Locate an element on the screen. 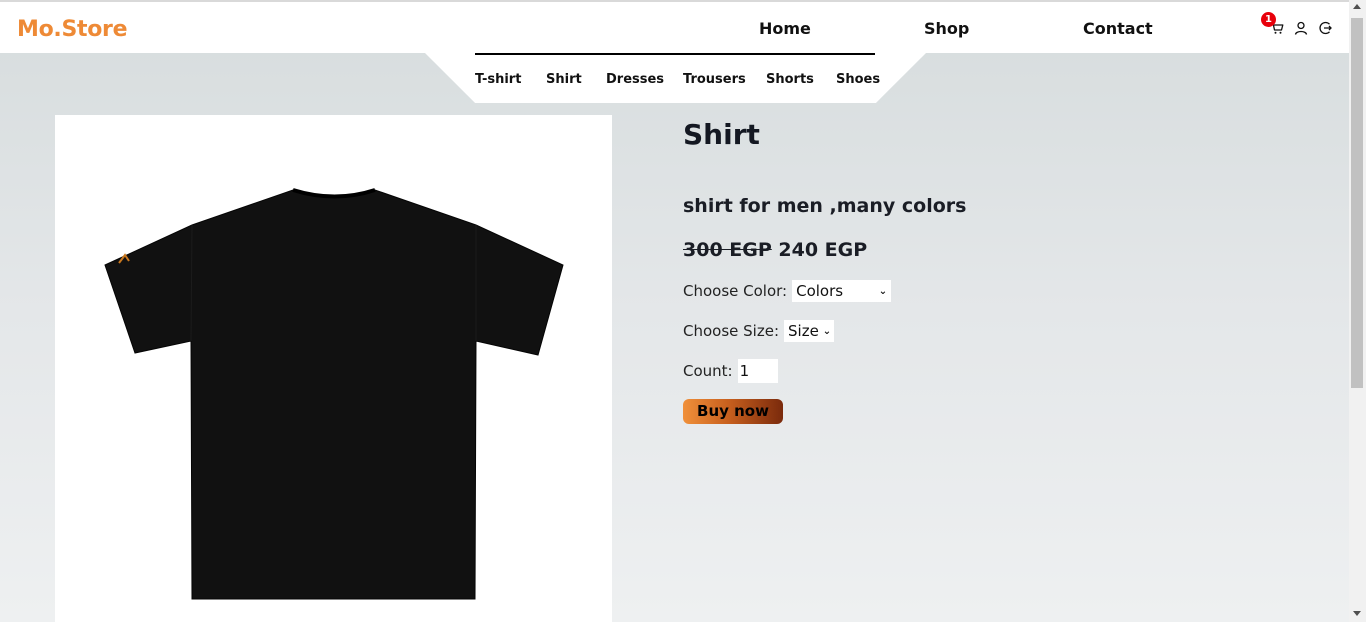 This screenshot has height=622, width=1366. product-title: Shirt is located at coordinates (721, 134).